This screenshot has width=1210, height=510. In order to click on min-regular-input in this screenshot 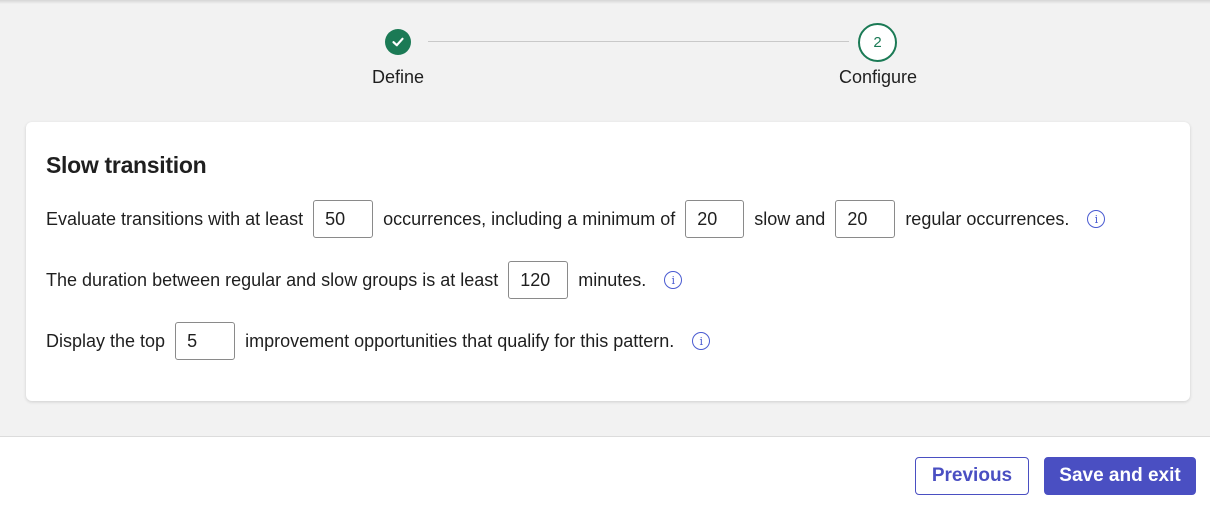, I will do `click(865, 219)`.